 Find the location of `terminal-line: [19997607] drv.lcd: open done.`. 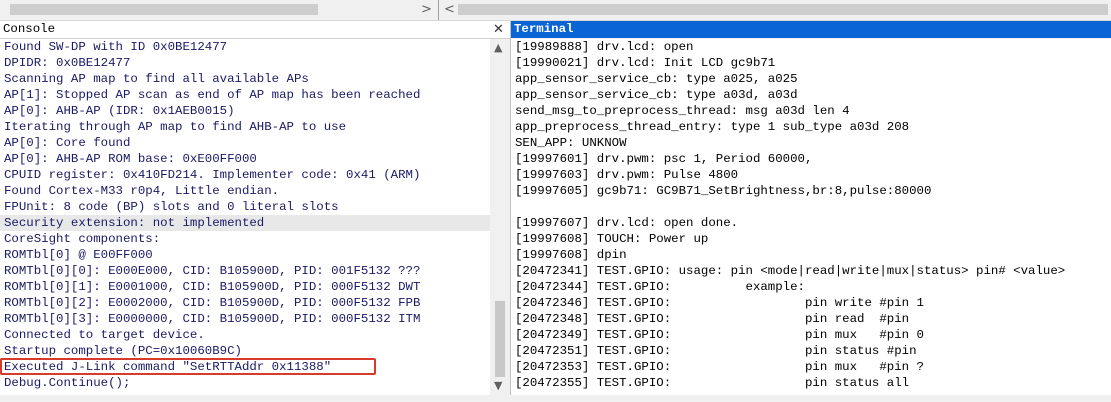

terminal-line: [19997607] drv.lcd: open done. is located at coordinates (627, 223).